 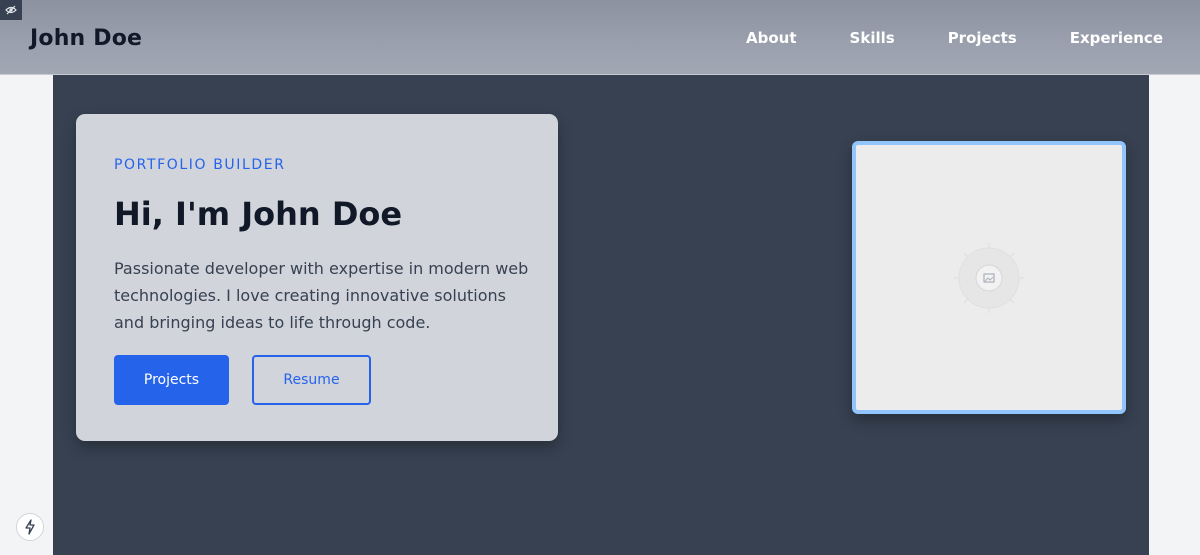 What do you see at coordinates (200, 165) in the screenshot?
I see `eyebrow-text: PORTFOLIO BUILDER` at bounding box center [200, 165].